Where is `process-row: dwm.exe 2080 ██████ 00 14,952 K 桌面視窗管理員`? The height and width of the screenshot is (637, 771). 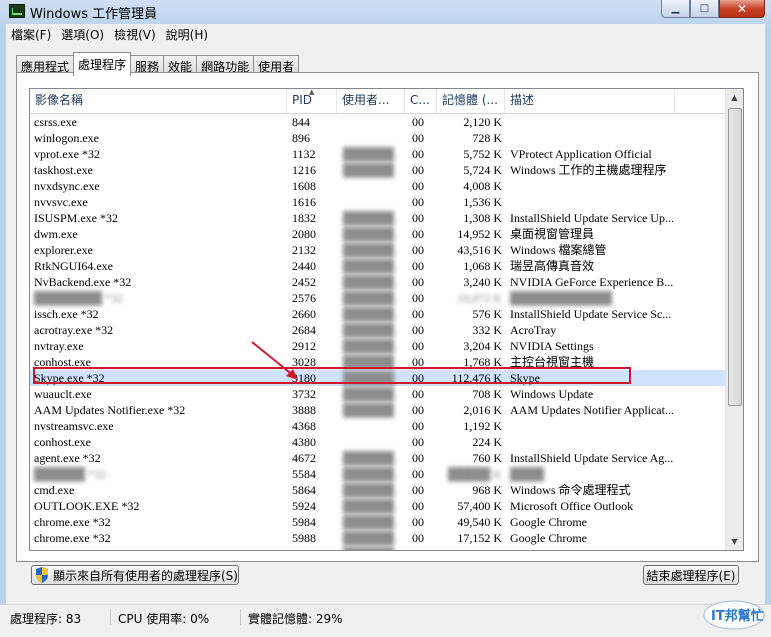
process-row: dwm.exe 2080 ██████ 00 14,952 K 桌面視窗管理員 is located at coordinates (378, 234).